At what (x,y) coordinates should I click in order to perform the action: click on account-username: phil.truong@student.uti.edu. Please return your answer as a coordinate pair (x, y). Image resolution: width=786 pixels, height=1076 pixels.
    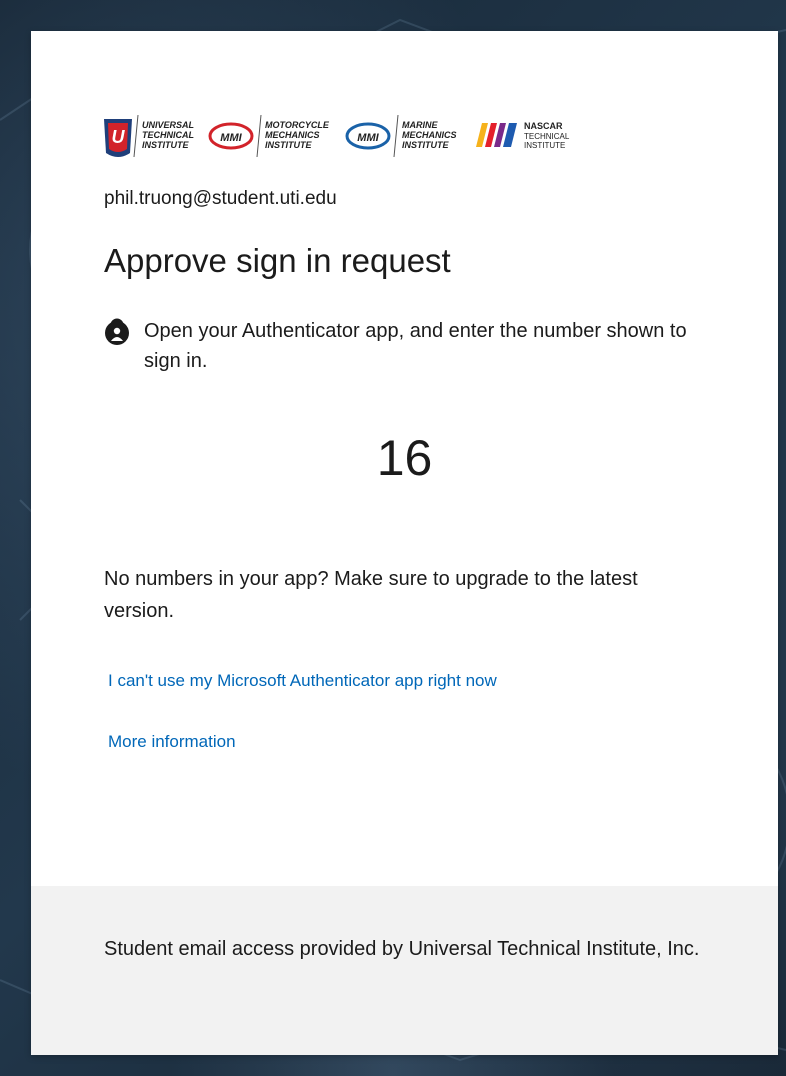
    Looking at the image, I should click on (220, 198).